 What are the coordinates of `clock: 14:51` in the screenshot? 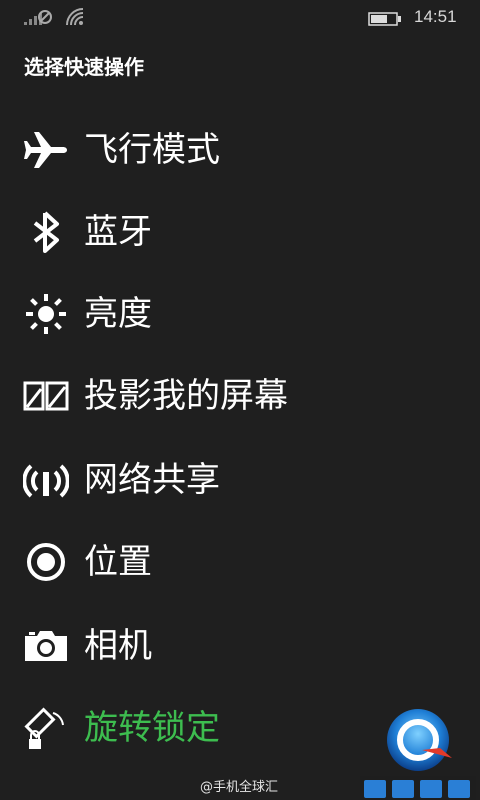 It's located at (435, 16).